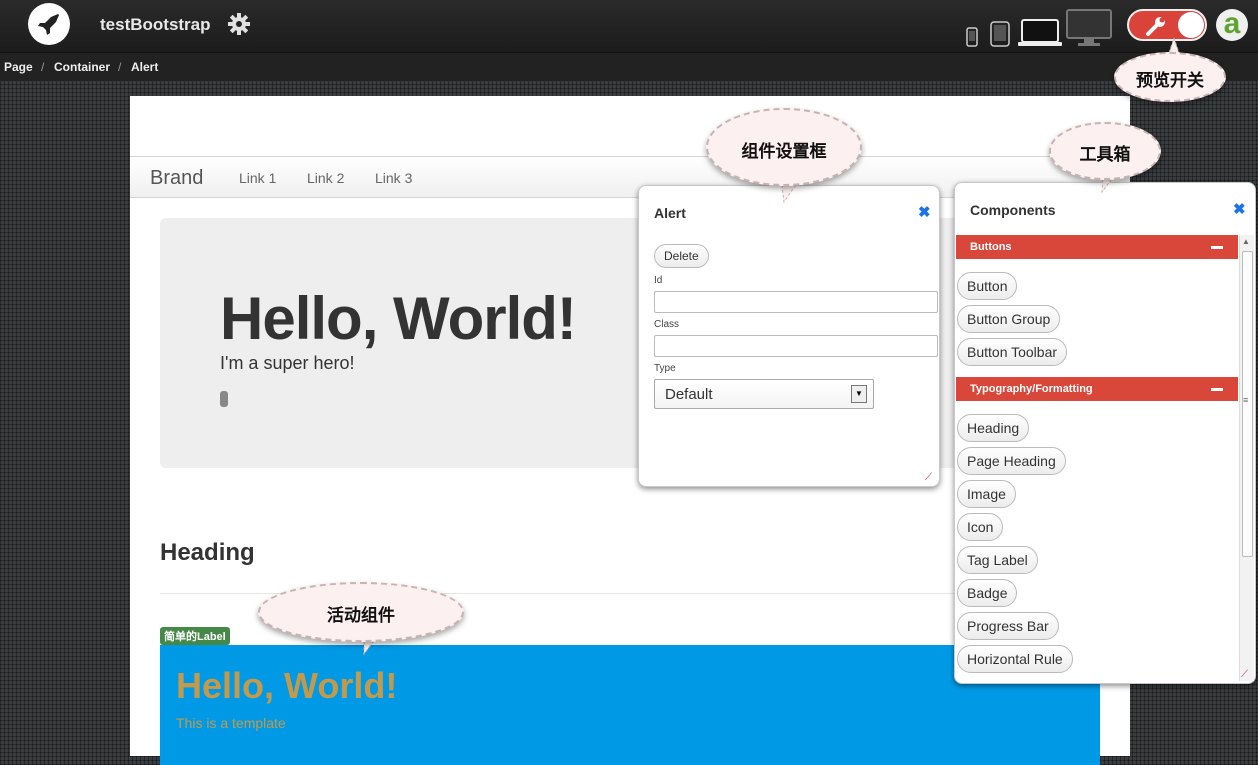 The width and height of the screenshot is (1258, 765). Describe the element at coordinates (796, 346) in the screenshot. I see `class-field` at that location.